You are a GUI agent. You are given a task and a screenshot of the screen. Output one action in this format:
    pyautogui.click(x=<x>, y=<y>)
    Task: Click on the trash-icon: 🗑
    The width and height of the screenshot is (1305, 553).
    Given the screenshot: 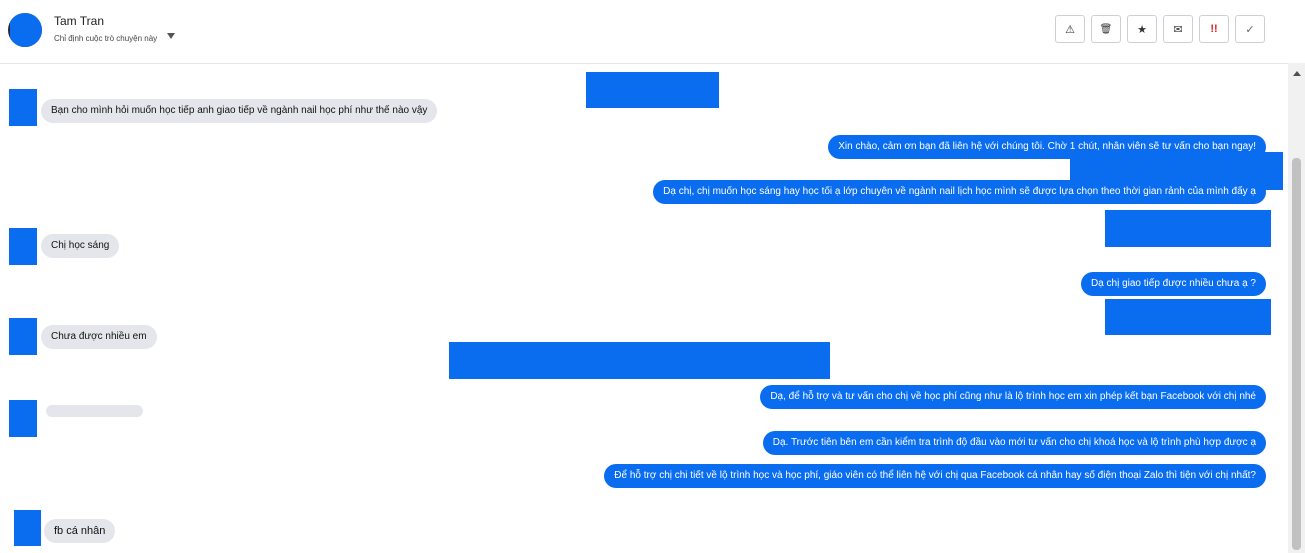 What is the action you would take?
    pyautogui.click(x=1106, y=29)
    